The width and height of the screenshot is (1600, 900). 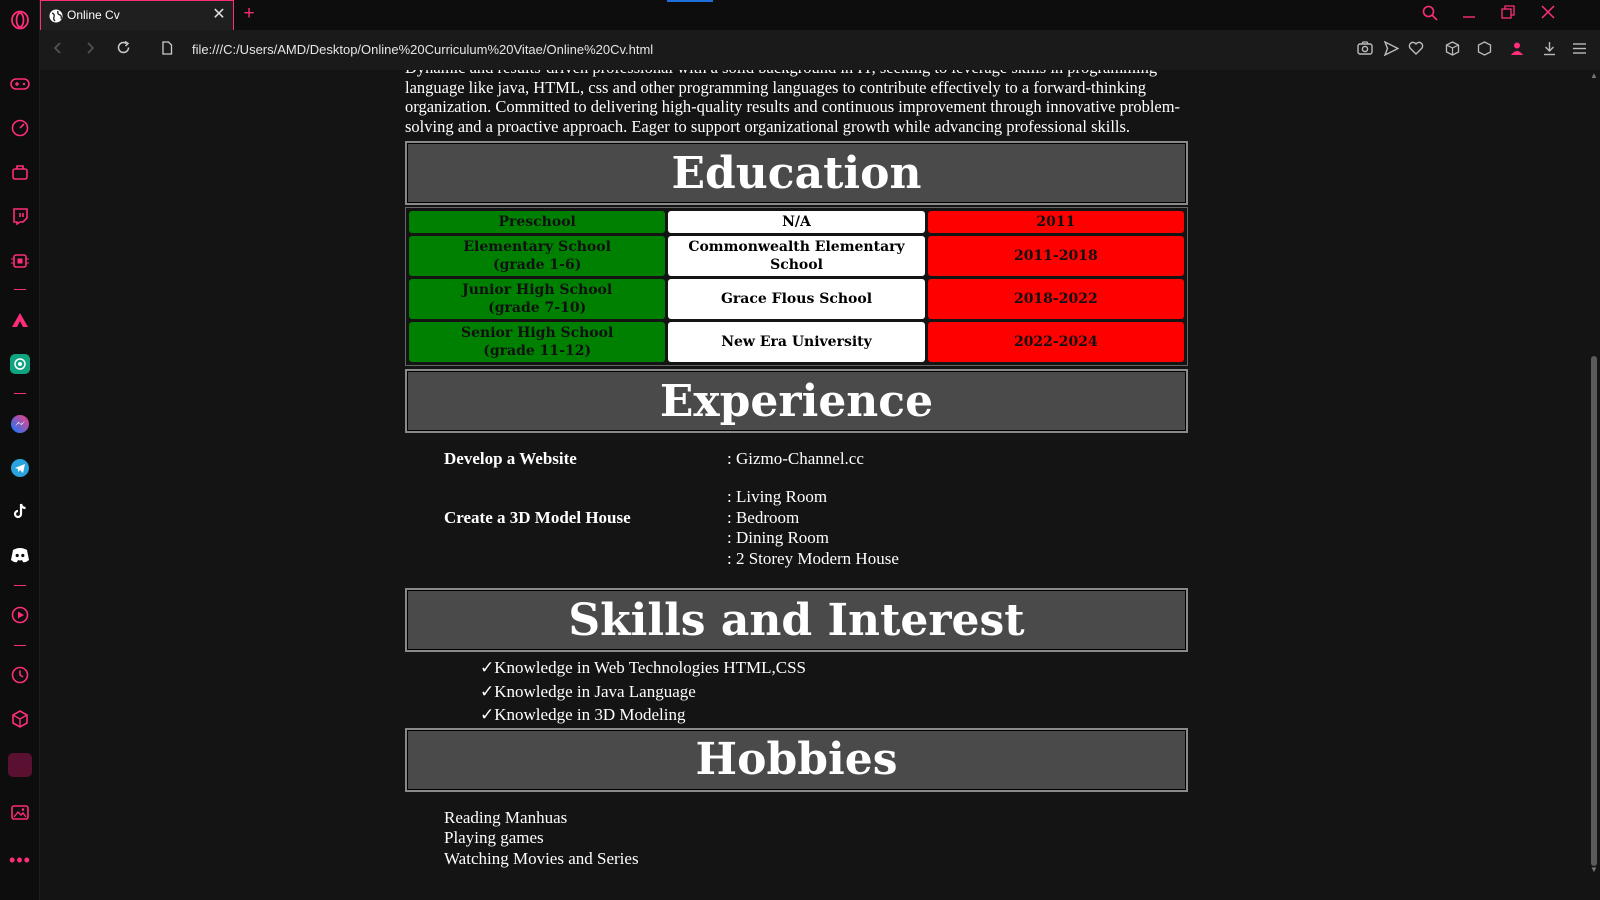 I want to click on education-school: New Era University, so click(x=796, y=342).